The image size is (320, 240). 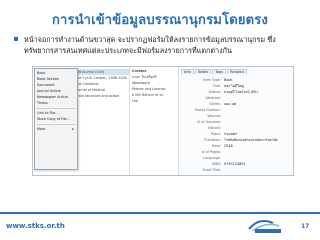 I want to click on menu-item-more-label: More, so click(x=41, y=129).